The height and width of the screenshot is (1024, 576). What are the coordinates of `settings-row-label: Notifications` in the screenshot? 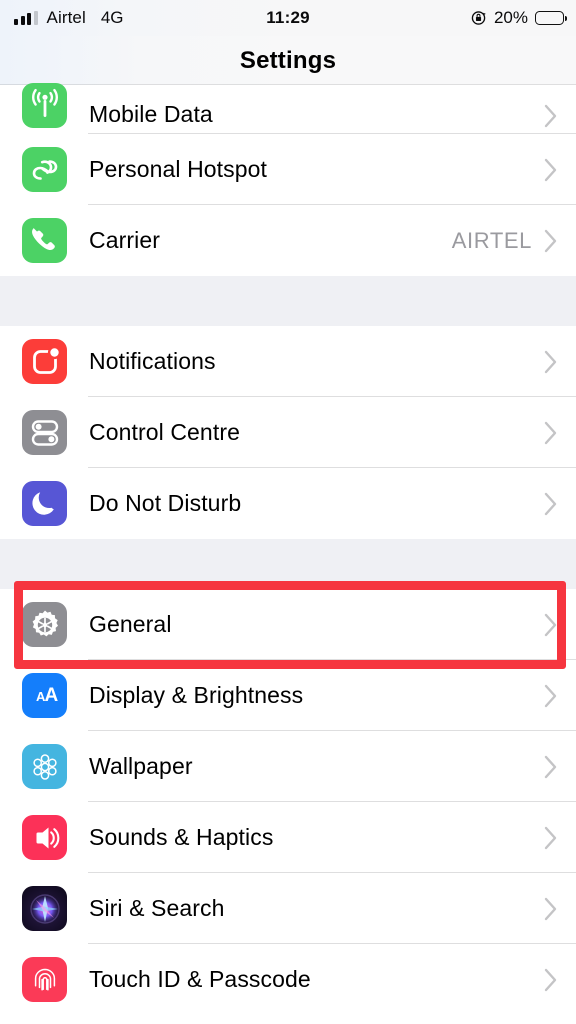 It's located at (152, 361).